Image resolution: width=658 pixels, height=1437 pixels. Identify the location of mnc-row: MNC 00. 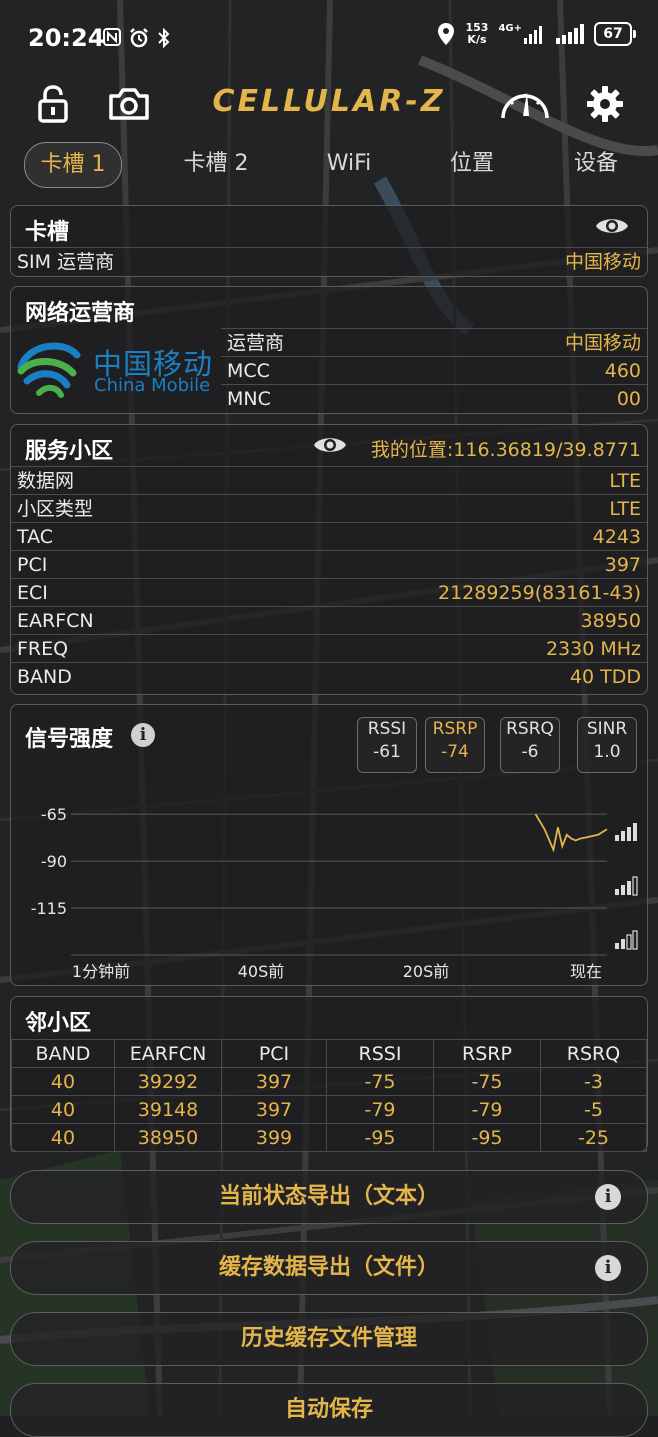
(434, 398).